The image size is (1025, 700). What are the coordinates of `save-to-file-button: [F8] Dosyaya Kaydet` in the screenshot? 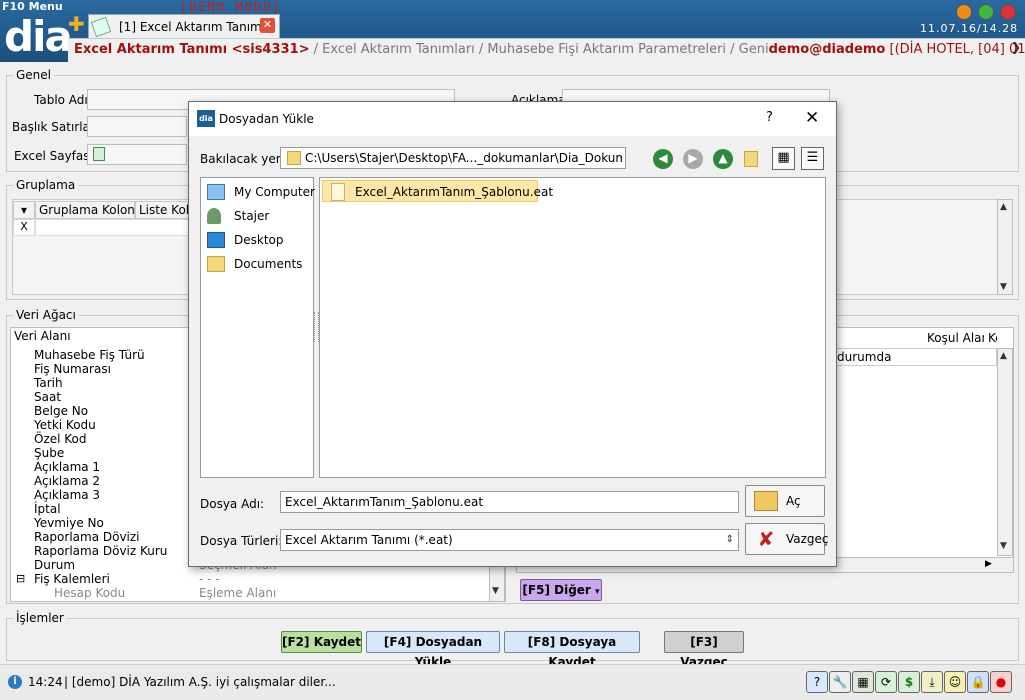 It's located at (572, 650).